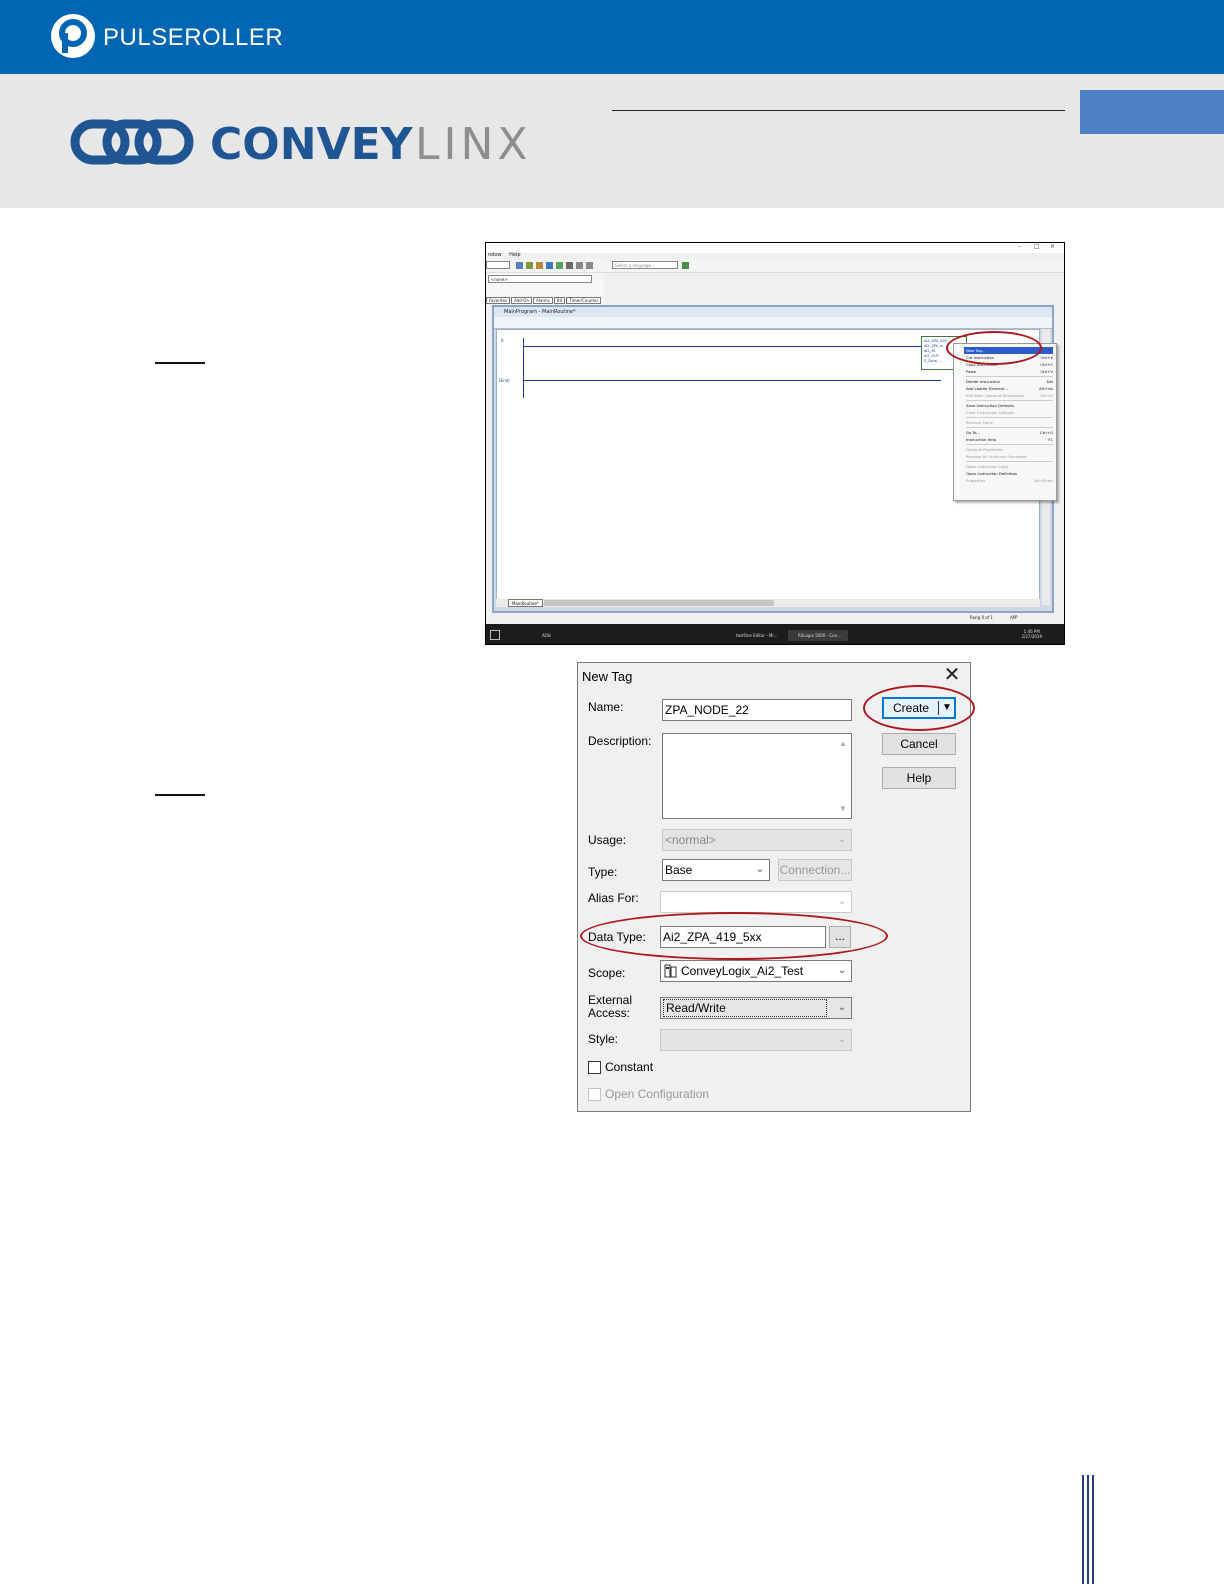 The height and width of the screenshot is (1584, 1224). Describe the element at coordinates (919, 744) in the screenshot. I see `cancel-button: Cancel` at that location.